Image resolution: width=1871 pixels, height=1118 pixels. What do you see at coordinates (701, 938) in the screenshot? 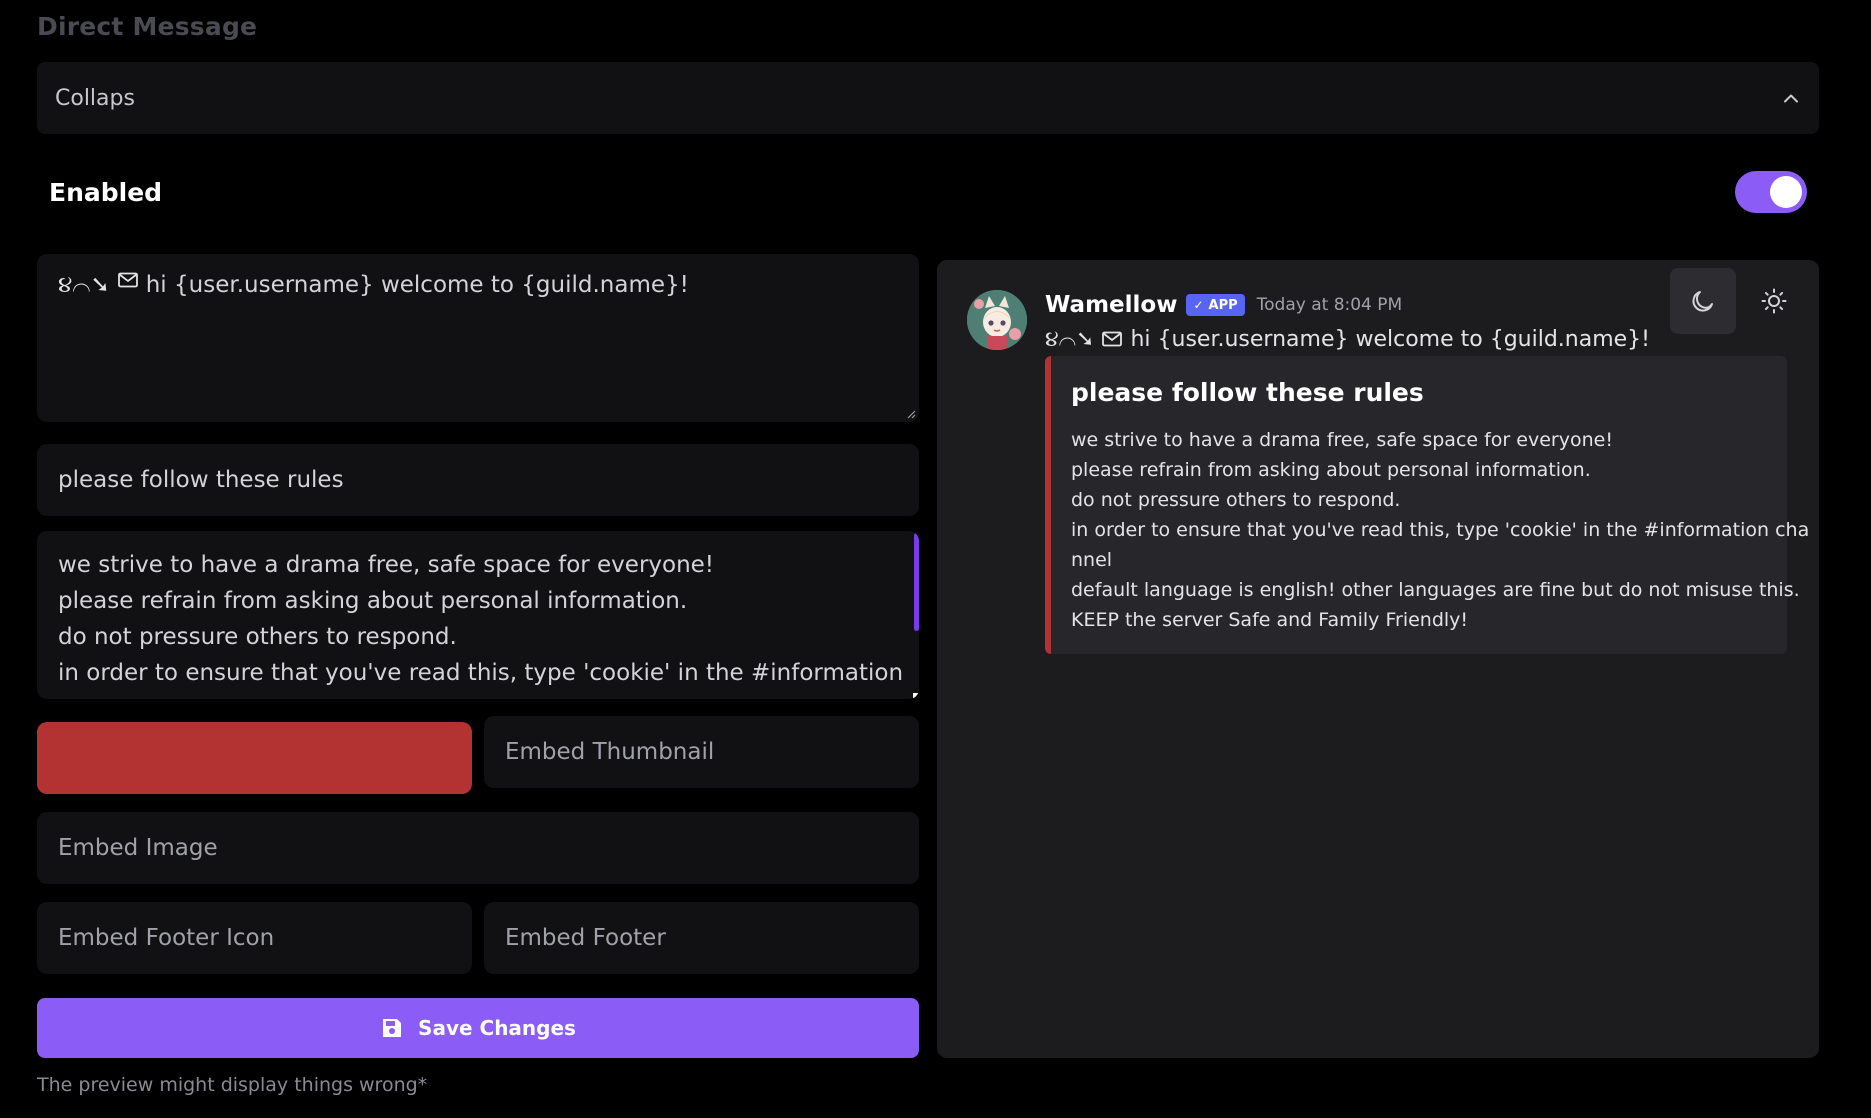
I see `embed-footer-input: Embed Footer` at bounding box center [701, 938].